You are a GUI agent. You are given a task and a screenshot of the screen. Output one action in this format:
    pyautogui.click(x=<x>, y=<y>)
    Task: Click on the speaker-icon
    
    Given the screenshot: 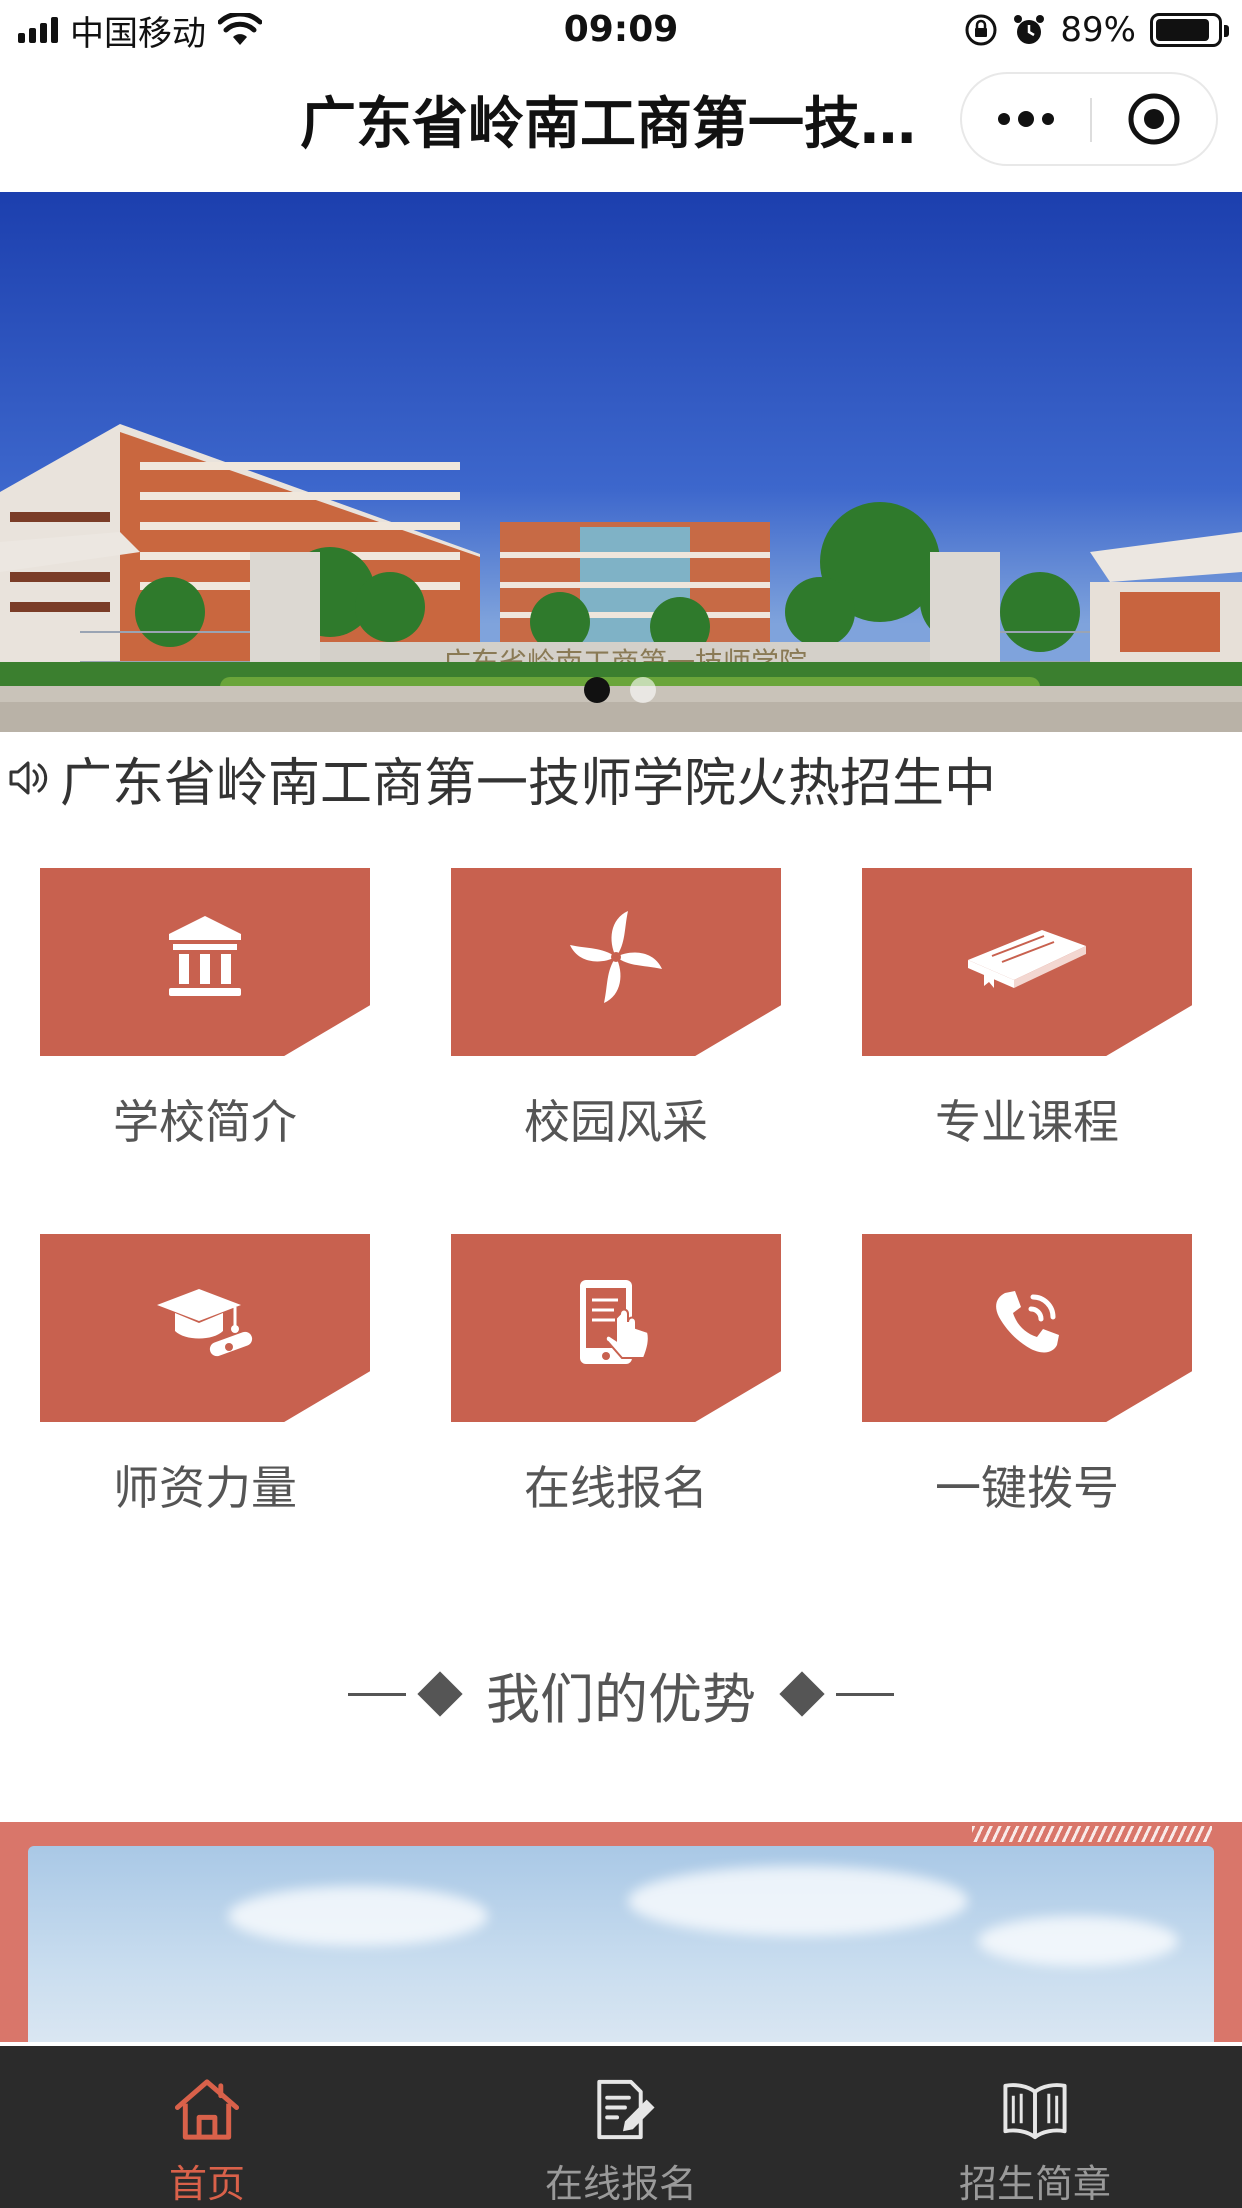 What is the action you would take?
    pyautogui.click(x=30, y=778)
    